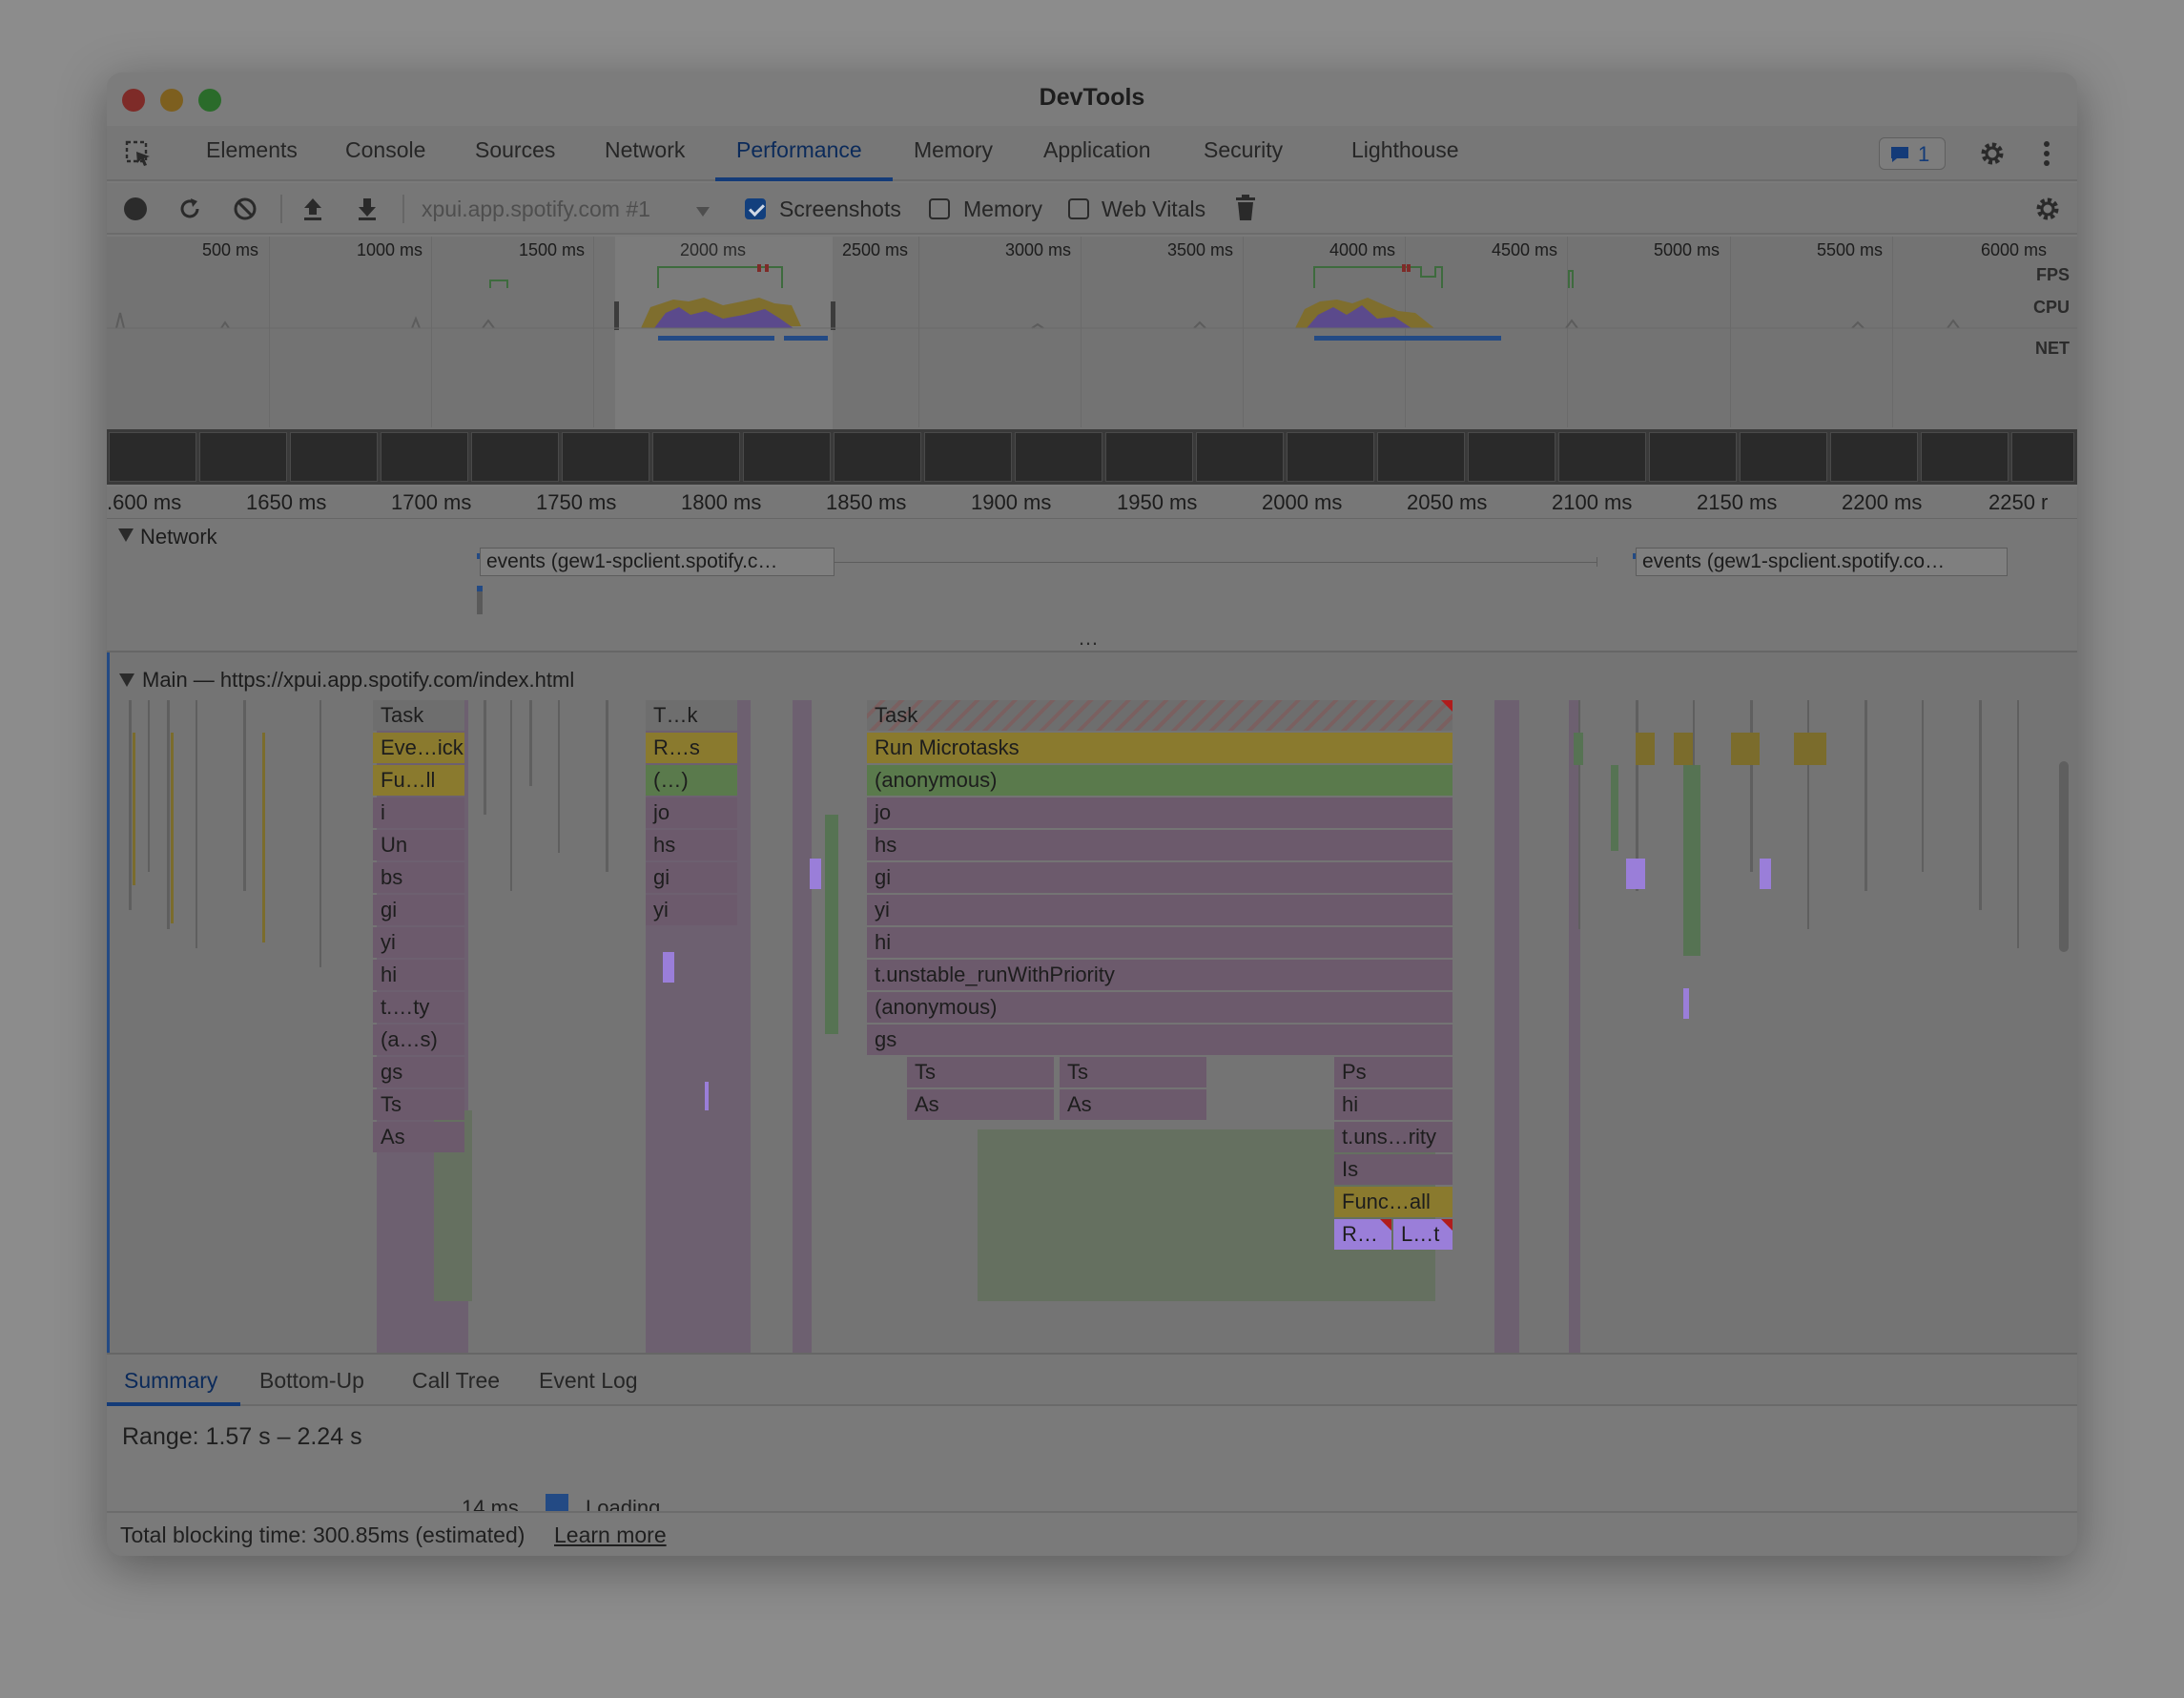  I want to click on tab-memory: Memory, so click(954, 150).